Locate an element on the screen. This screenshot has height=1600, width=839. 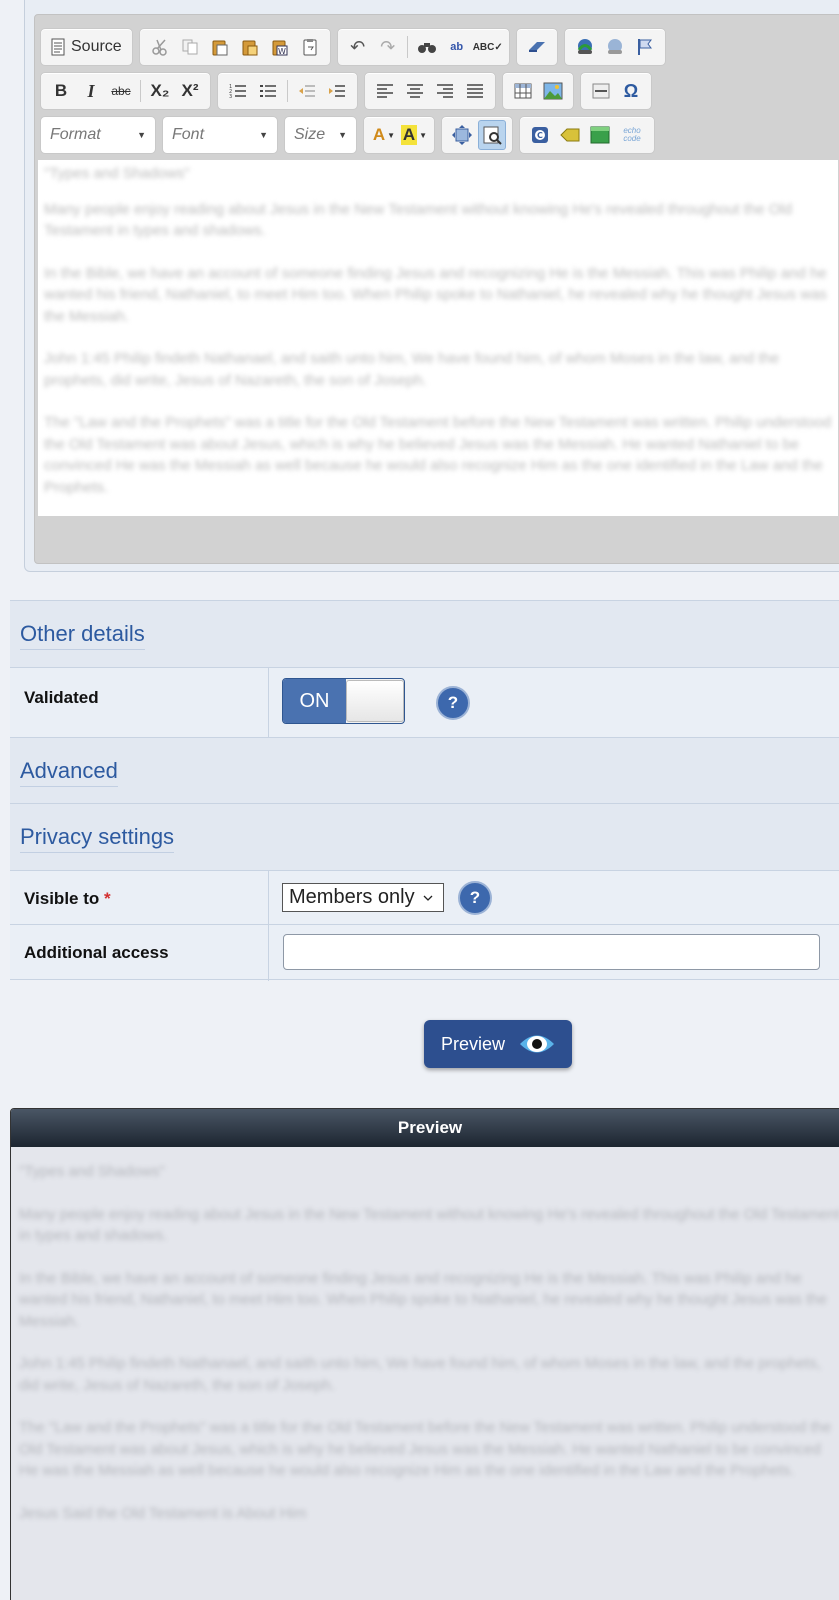
validated-toggle: ON is located at coordinates (343, 701).